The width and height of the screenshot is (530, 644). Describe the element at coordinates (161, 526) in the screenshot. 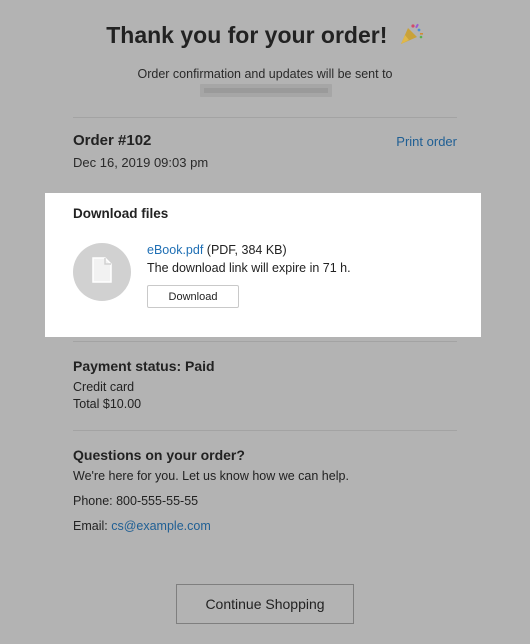

I see `email-link: cs@example.com` at that location.